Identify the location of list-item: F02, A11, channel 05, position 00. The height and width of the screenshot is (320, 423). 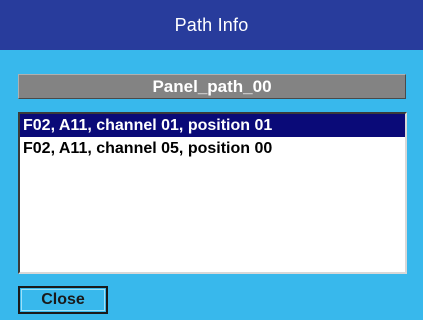
(212, 148).